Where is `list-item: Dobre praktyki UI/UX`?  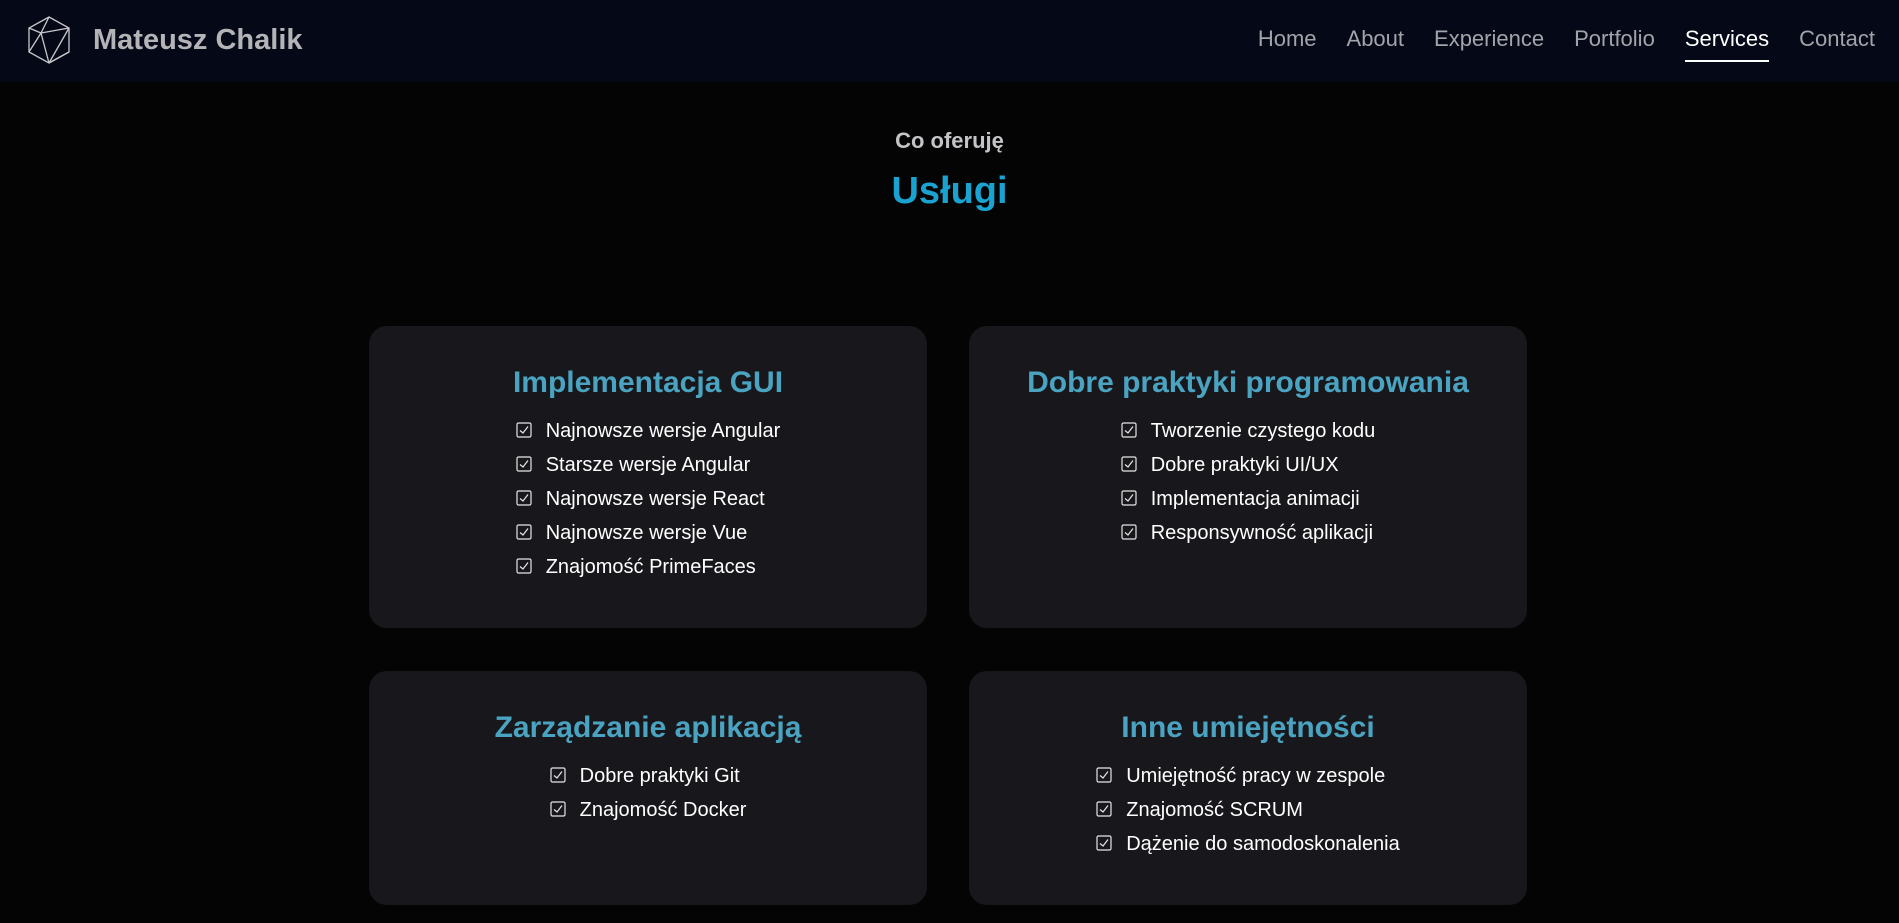
list-item: Dobre praktyki UI/UX is located at coordinates (1248, 465).